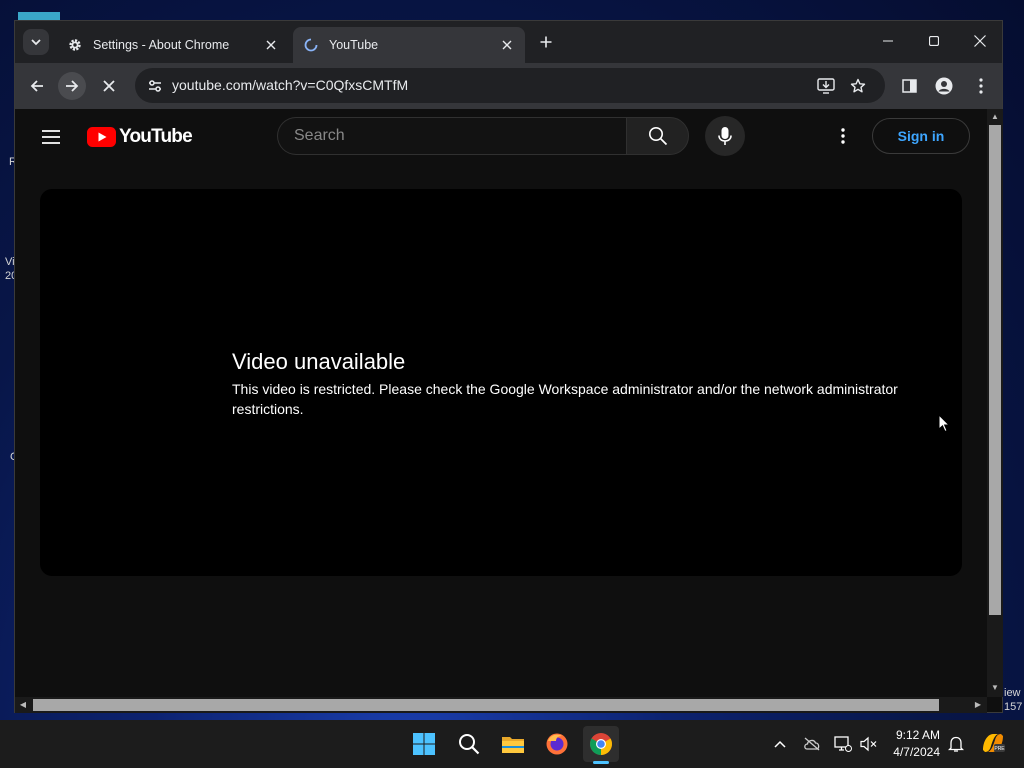 The image size is (1024, 768). I want to click on tab-settings-about-chrome: Settings - About Chrome, so click(173, 45).